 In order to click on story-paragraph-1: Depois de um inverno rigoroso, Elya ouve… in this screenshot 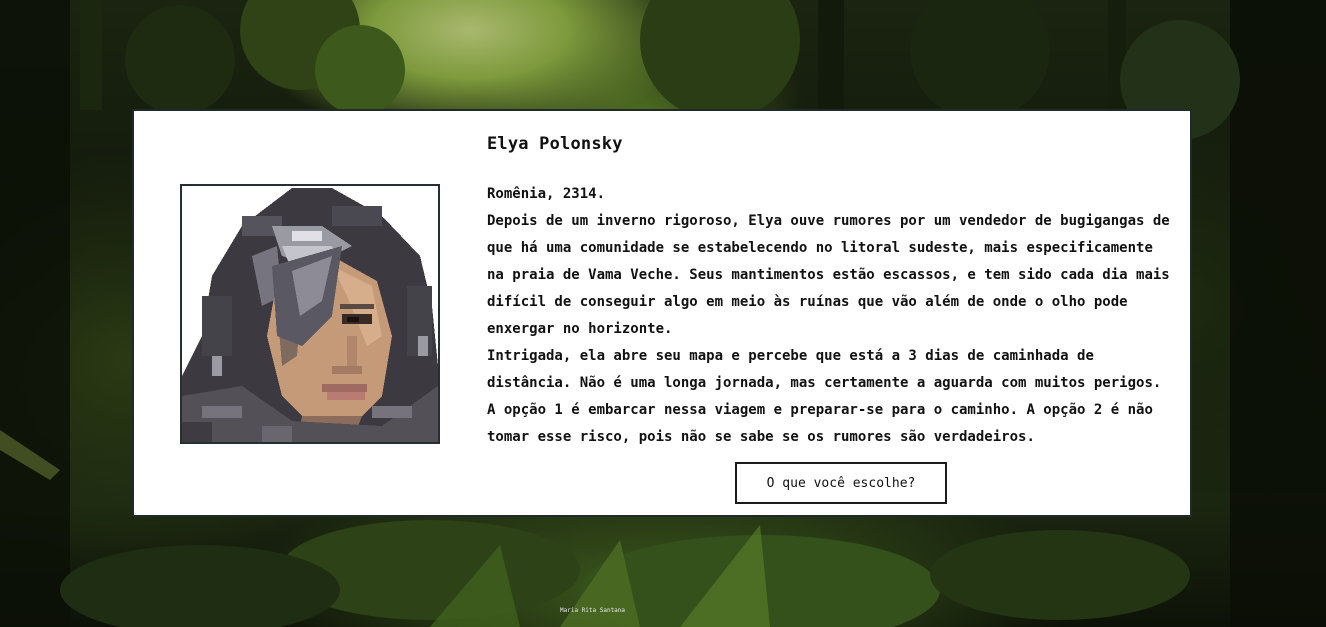, I will do `click(828, 275)`.